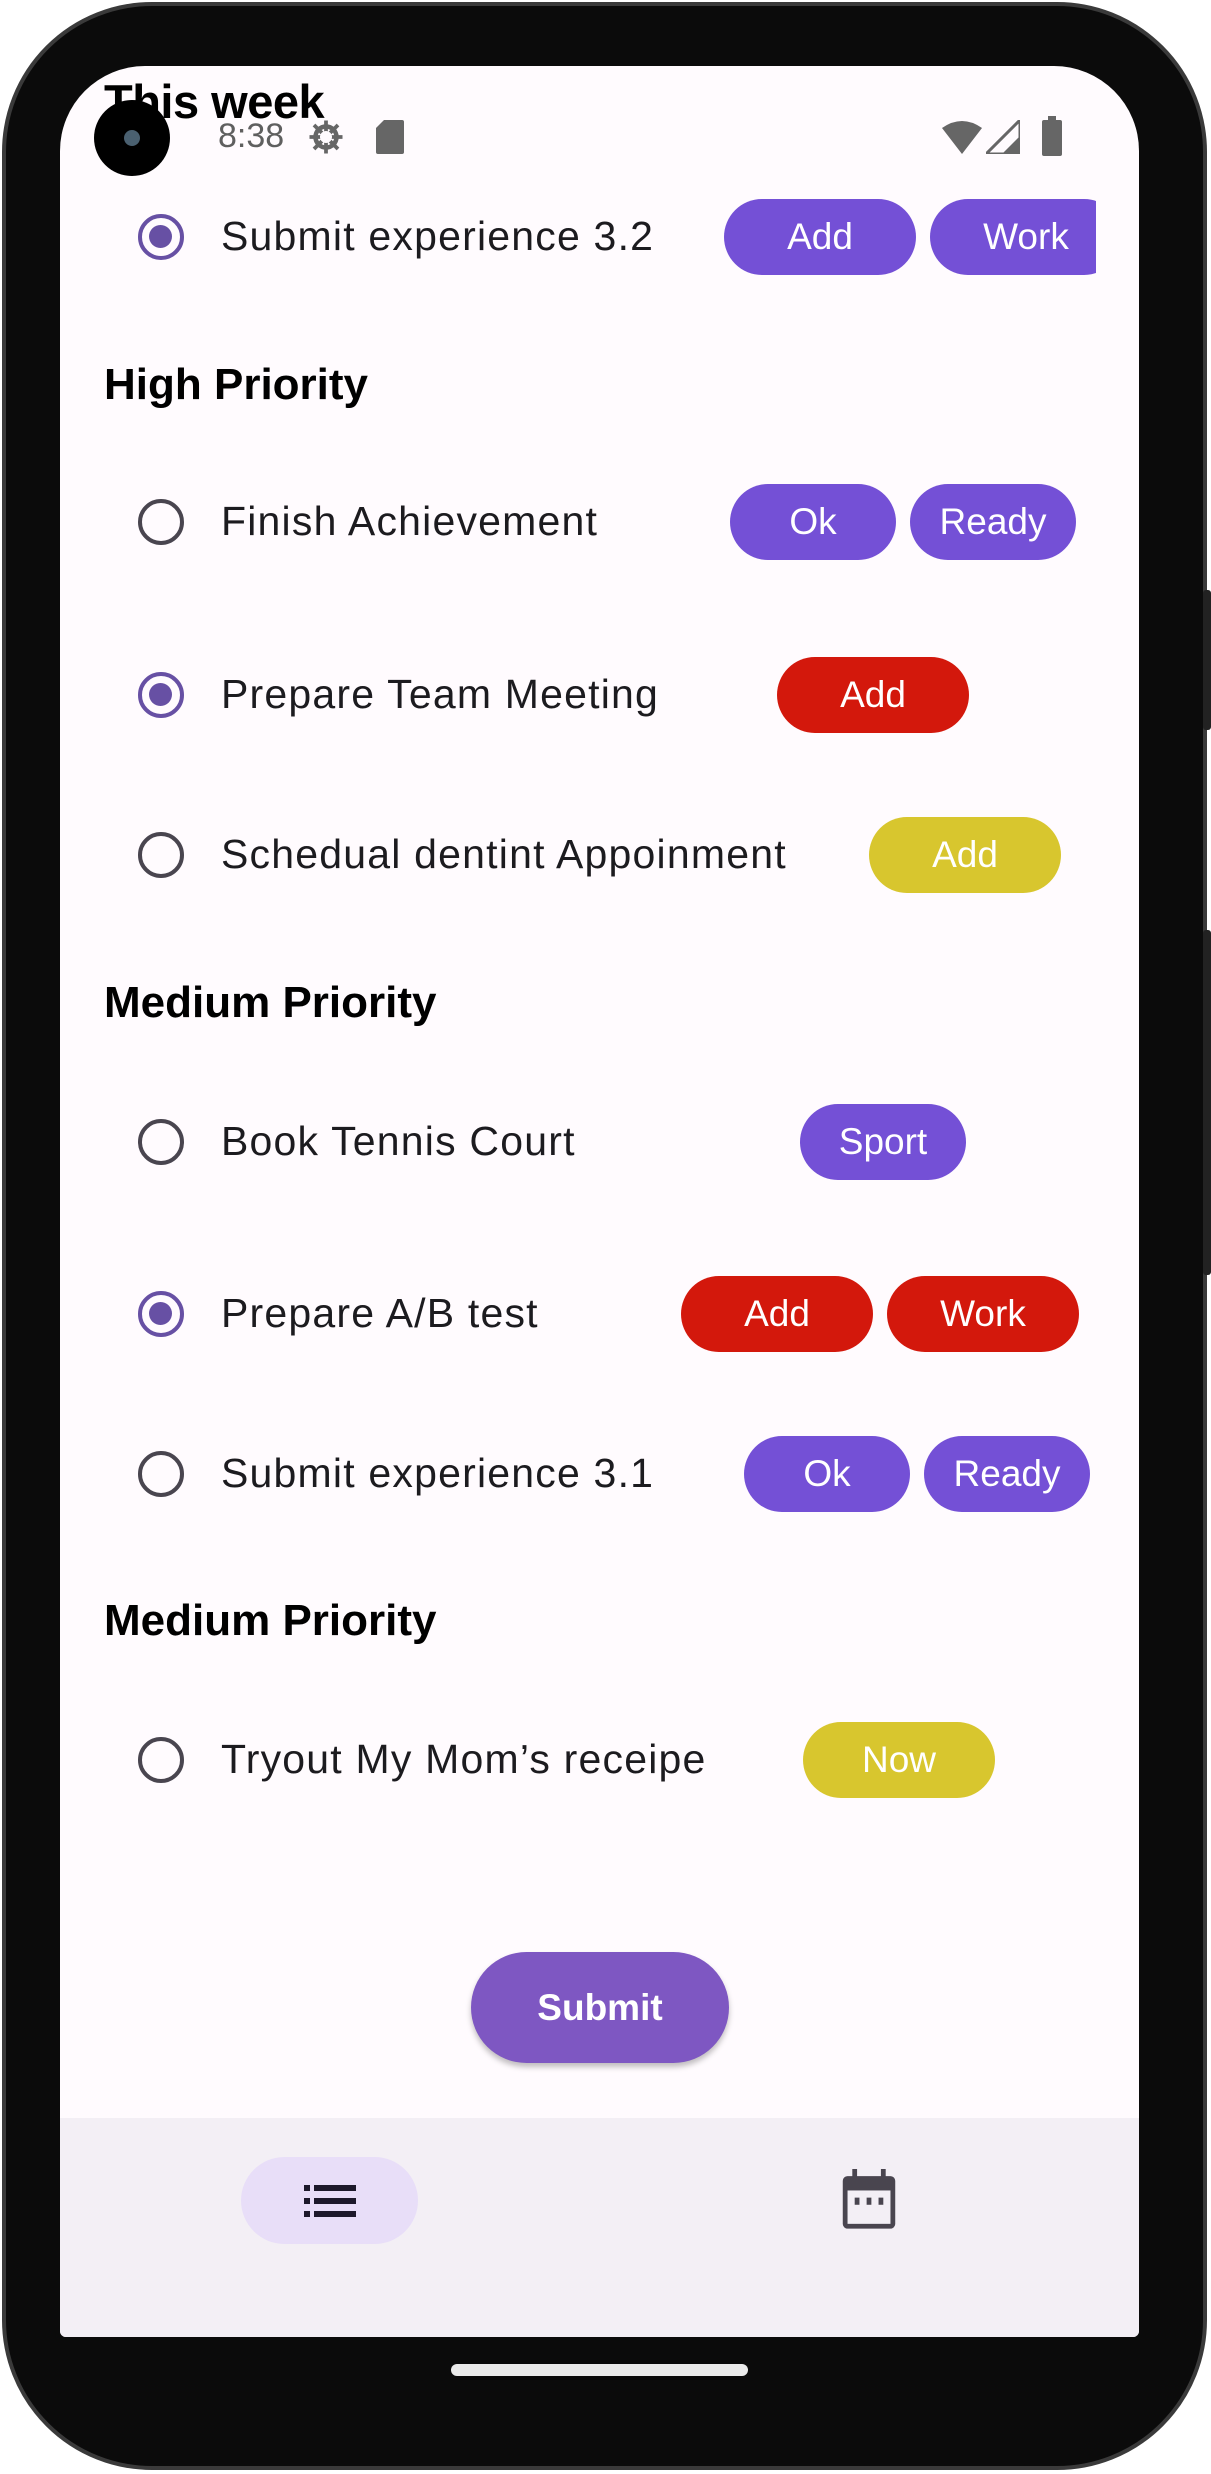  Describe the element at coordinates (599, 2227) in the screenshot. I see `bottom-navigation` at that location.